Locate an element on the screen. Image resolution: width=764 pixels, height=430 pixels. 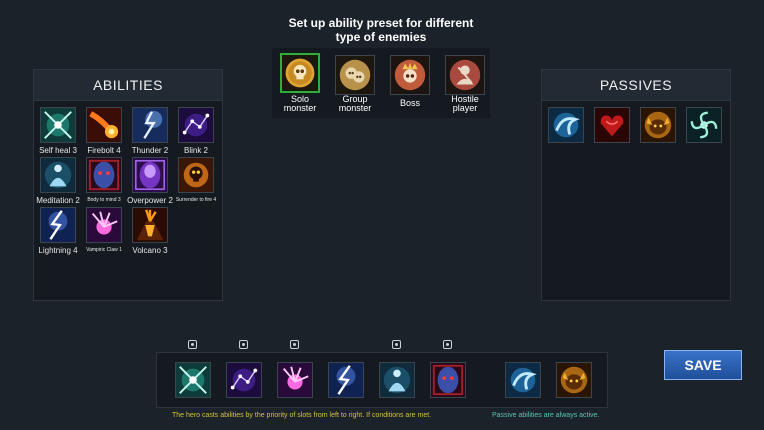
preset-boss-button is located at coordinates (410, 75).